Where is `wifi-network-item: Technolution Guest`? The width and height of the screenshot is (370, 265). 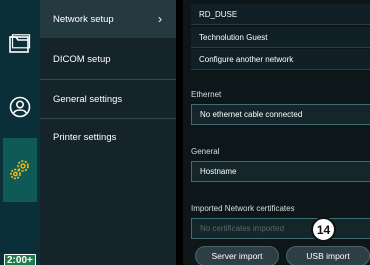 wifi-network-item: Technolution Guest is located at coordinates (280, 37).